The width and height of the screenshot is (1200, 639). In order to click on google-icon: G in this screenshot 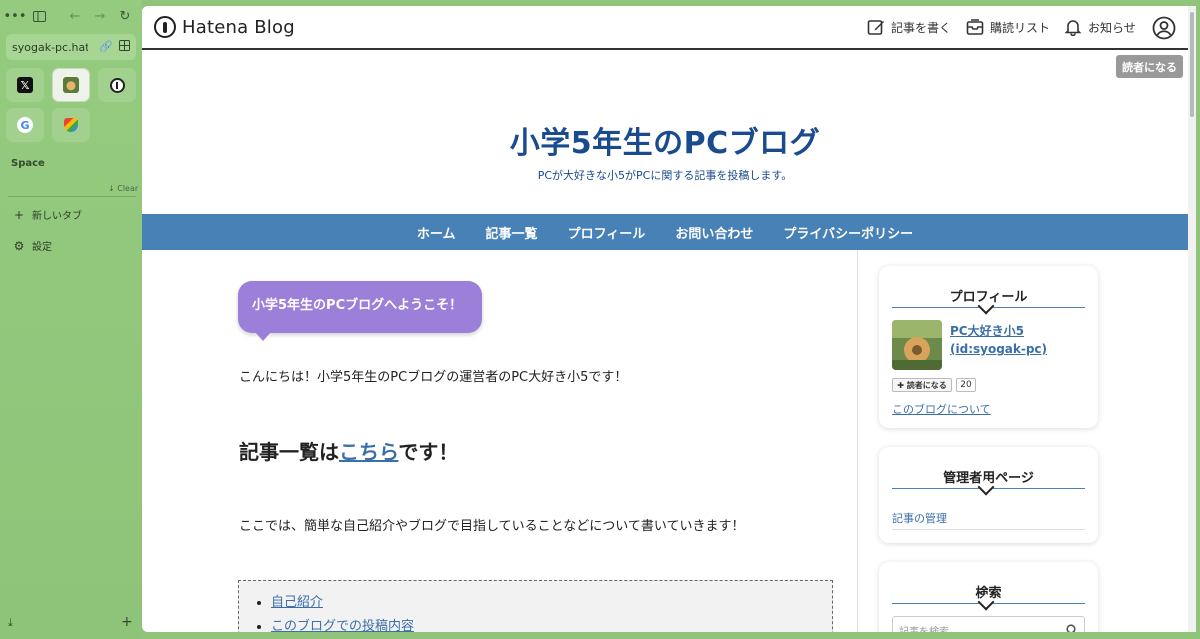, I will do `click(25, 125)`.